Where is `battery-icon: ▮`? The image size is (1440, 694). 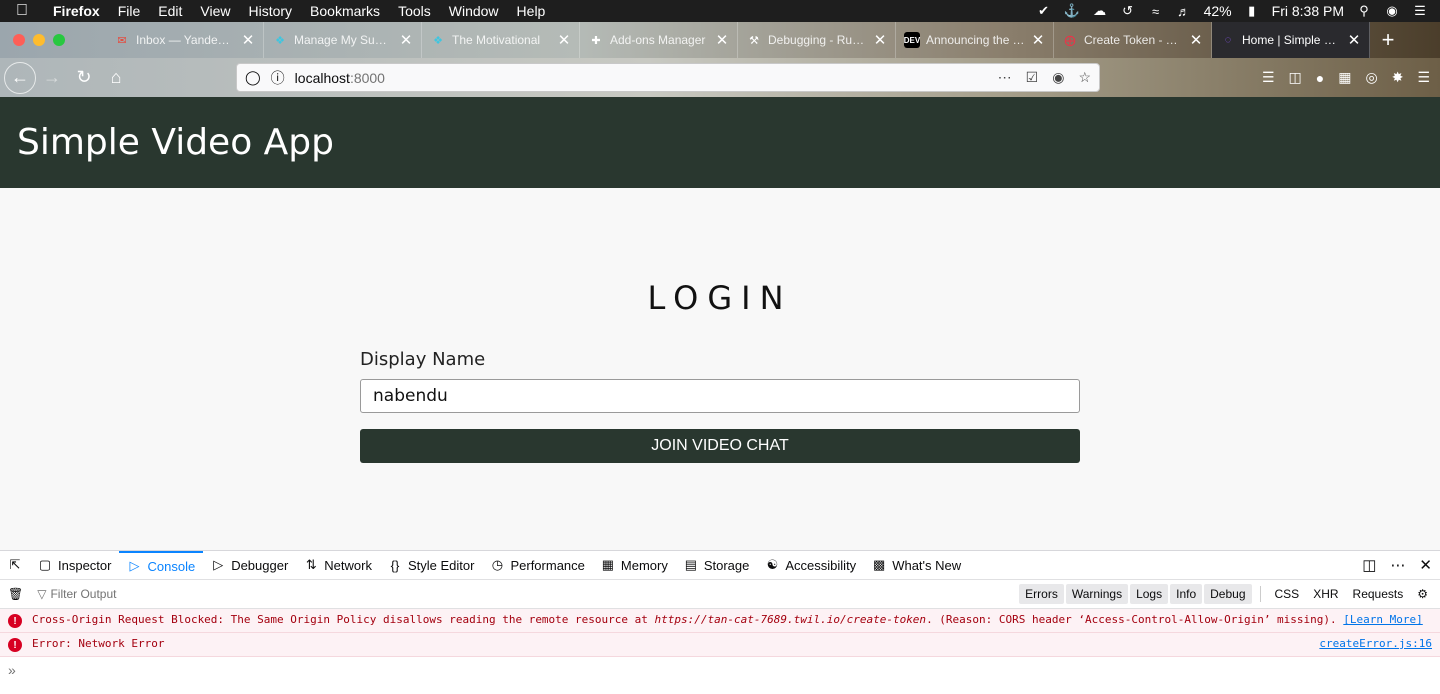 battery-icon: ▮ is located at coordinates (1252, 11).